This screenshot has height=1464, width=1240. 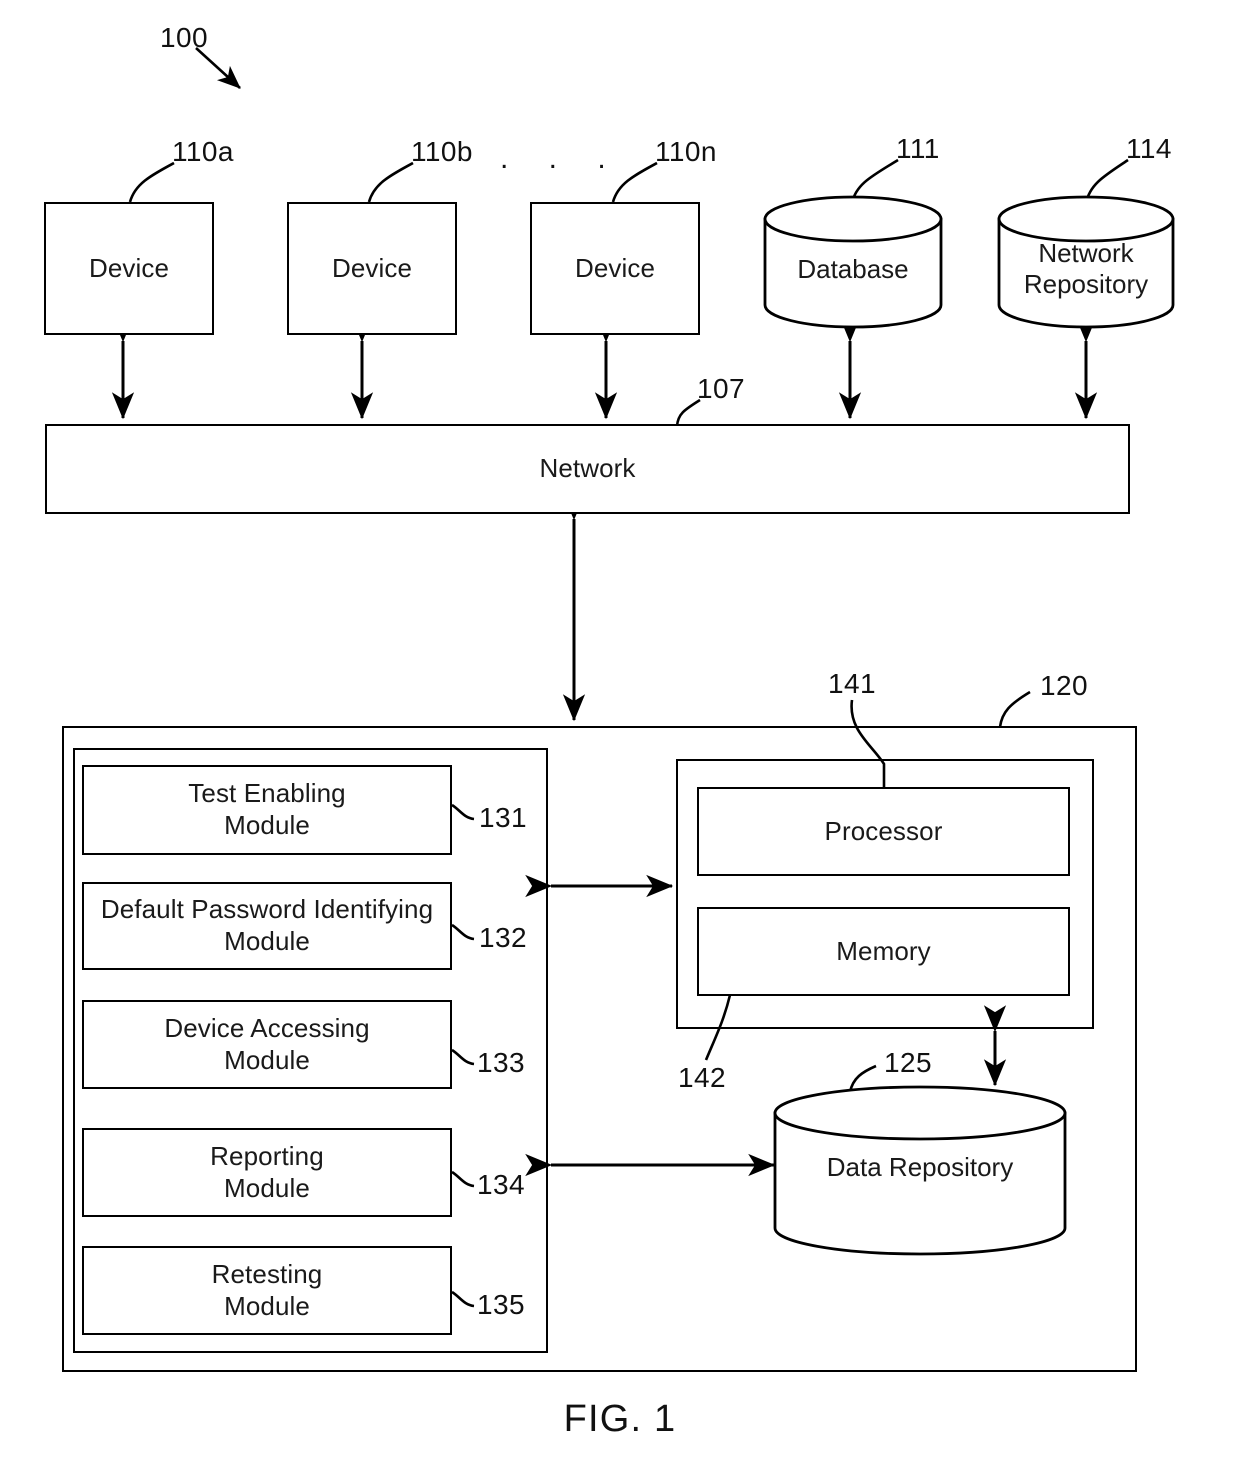 What do you see at coordinates (503, 937) in the screenshot?
I see `module-ref-132: 132` at bounding box center [503, 937].